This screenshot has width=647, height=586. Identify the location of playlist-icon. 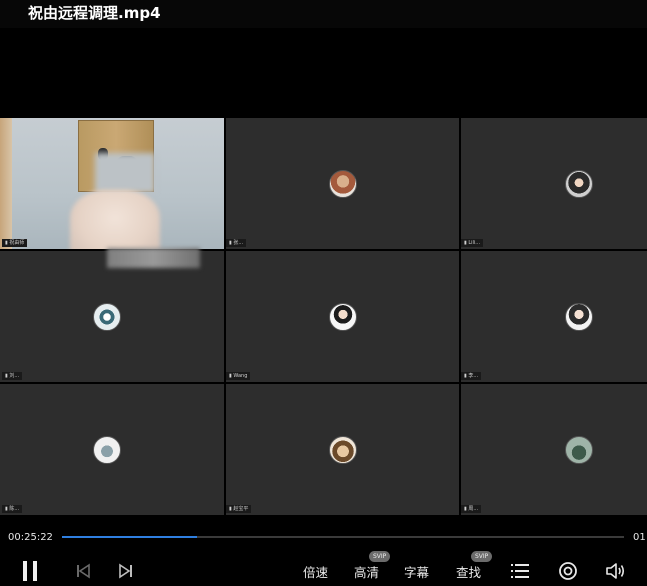
(520, 571).